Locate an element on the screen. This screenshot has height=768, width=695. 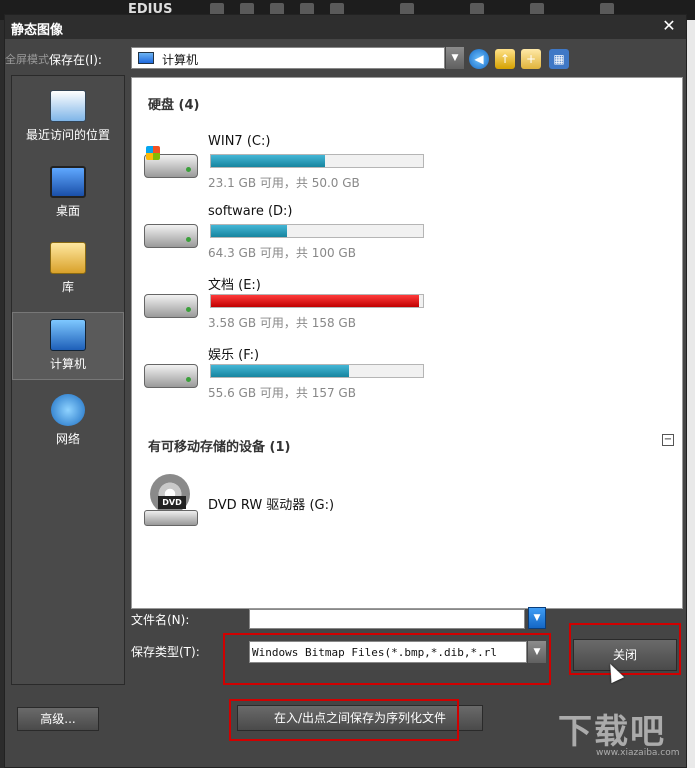
filetype-value: Windows Bitmap Files(*.bmp,*.dib,*.rl is located at coordinates (375, 652).